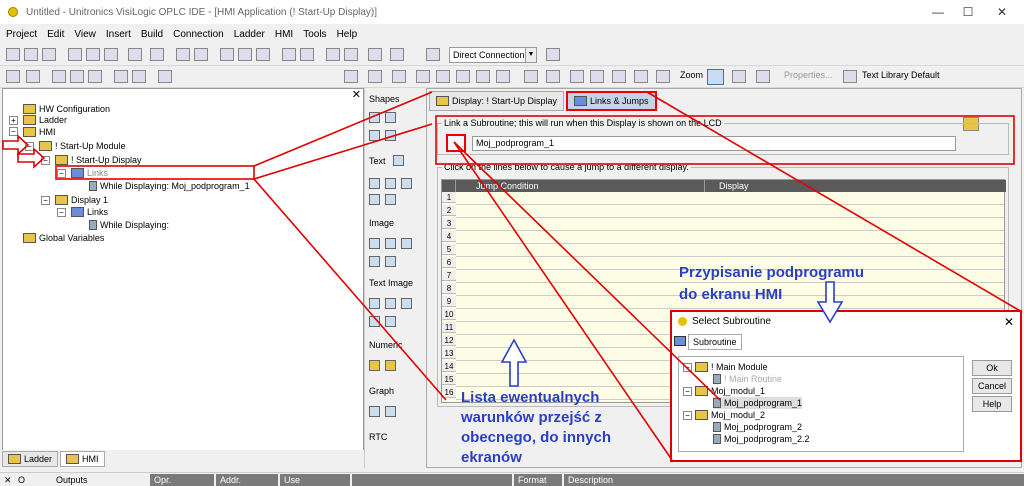  I want to click on subroutine-field: Moj_podprogram_1, so click(714, 143).